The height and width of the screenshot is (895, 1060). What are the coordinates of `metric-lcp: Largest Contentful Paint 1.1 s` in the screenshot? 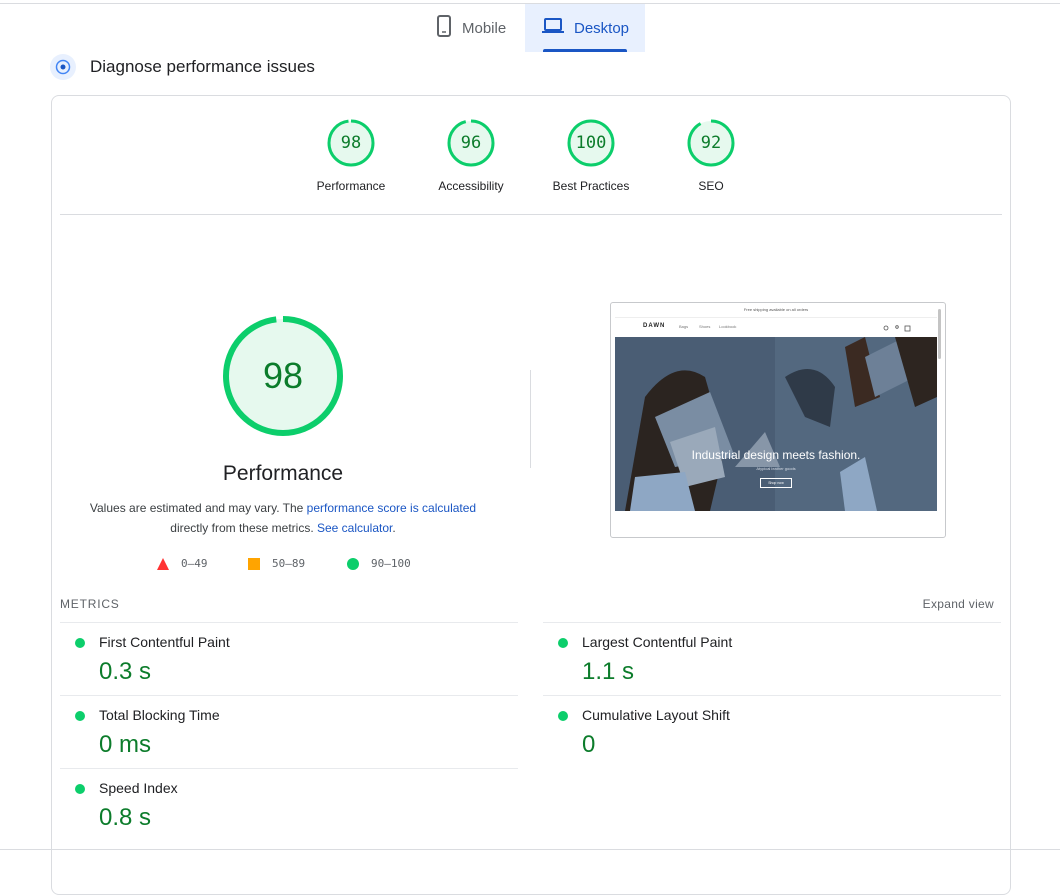 It's located at (772, 658).